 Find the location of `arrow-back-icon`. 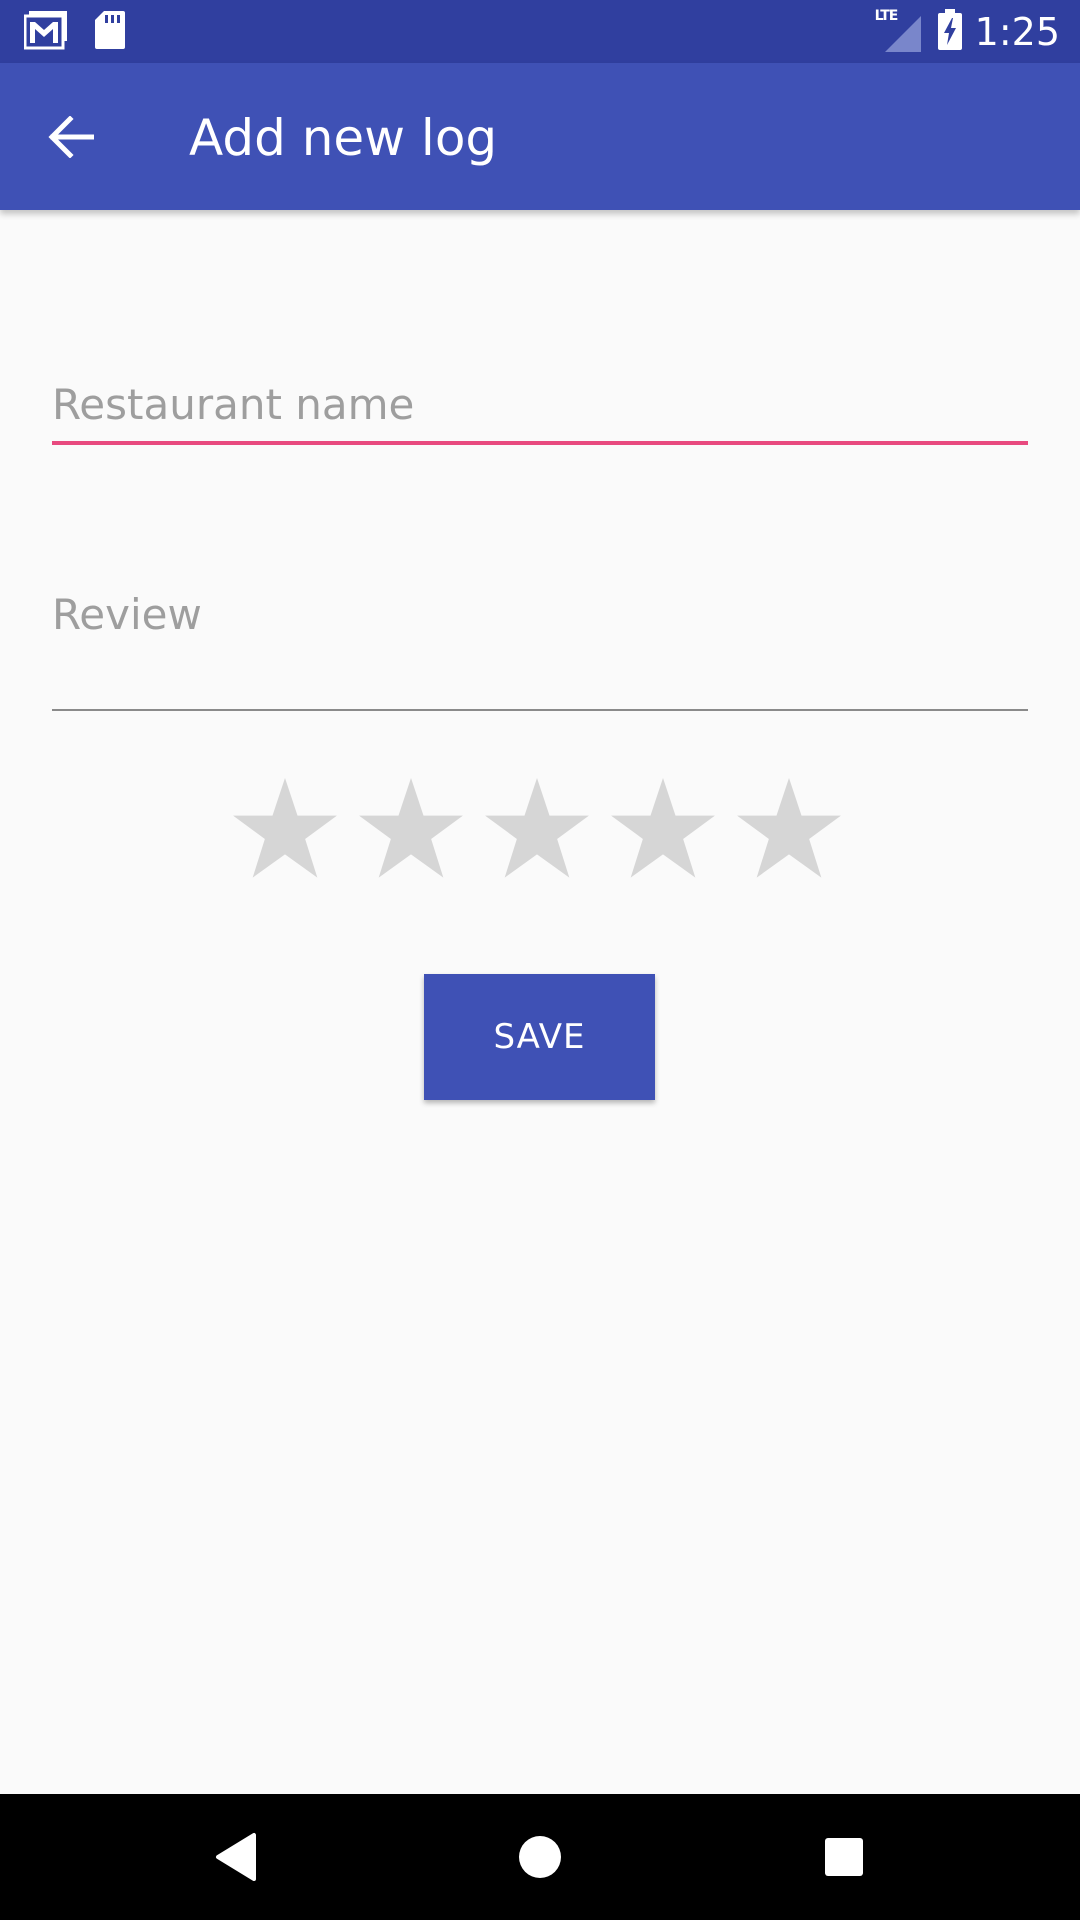

arrow-back-icon is located at coordinates (71, 137).